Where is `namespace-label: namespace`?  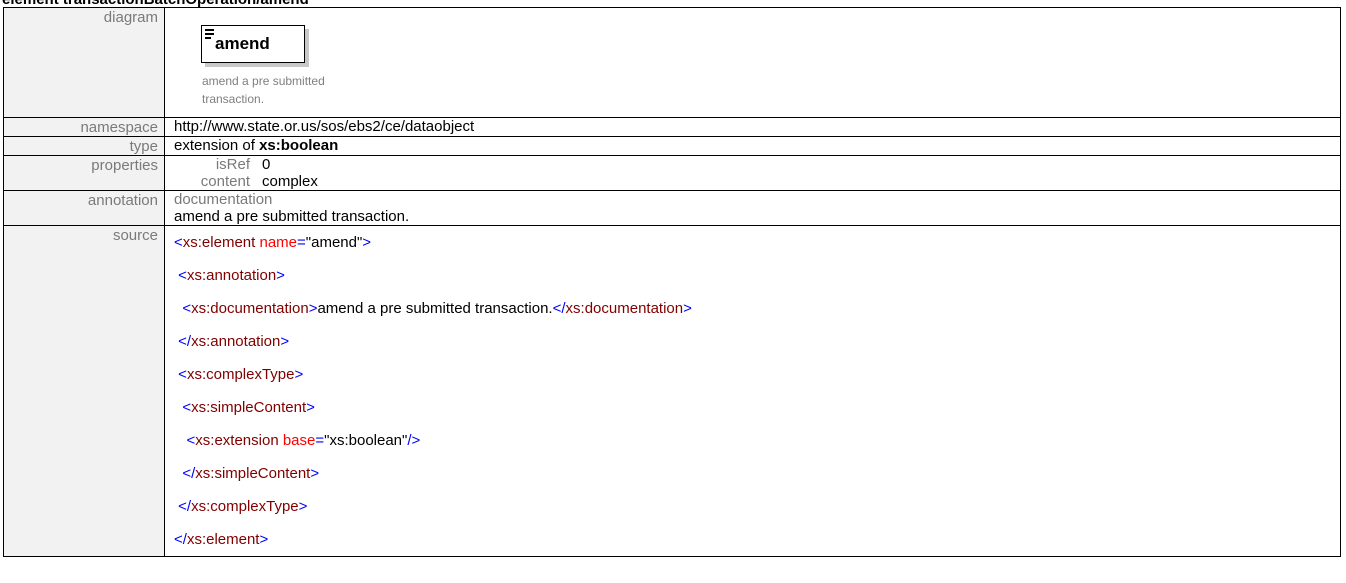
namespace-label: namespace is located at coordinates (84, 127).